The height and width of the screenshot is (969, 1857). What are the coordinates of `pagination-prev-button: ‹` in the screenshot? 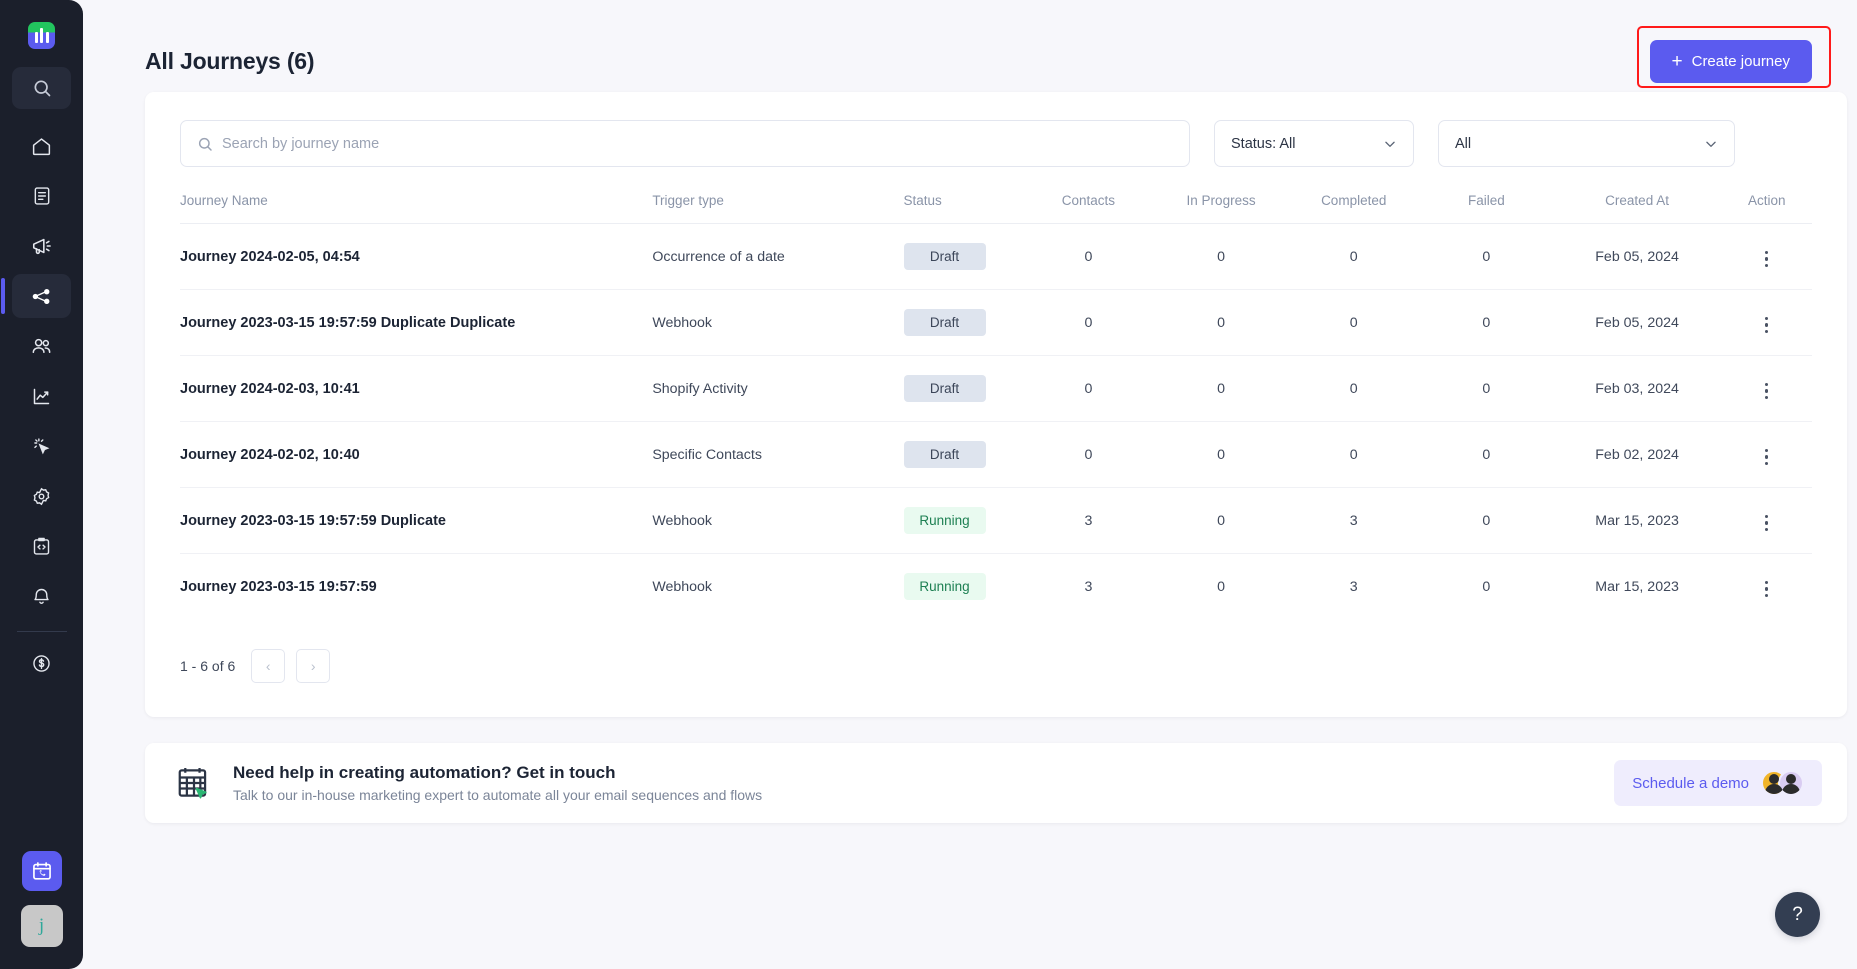 It's located at (268, 666).